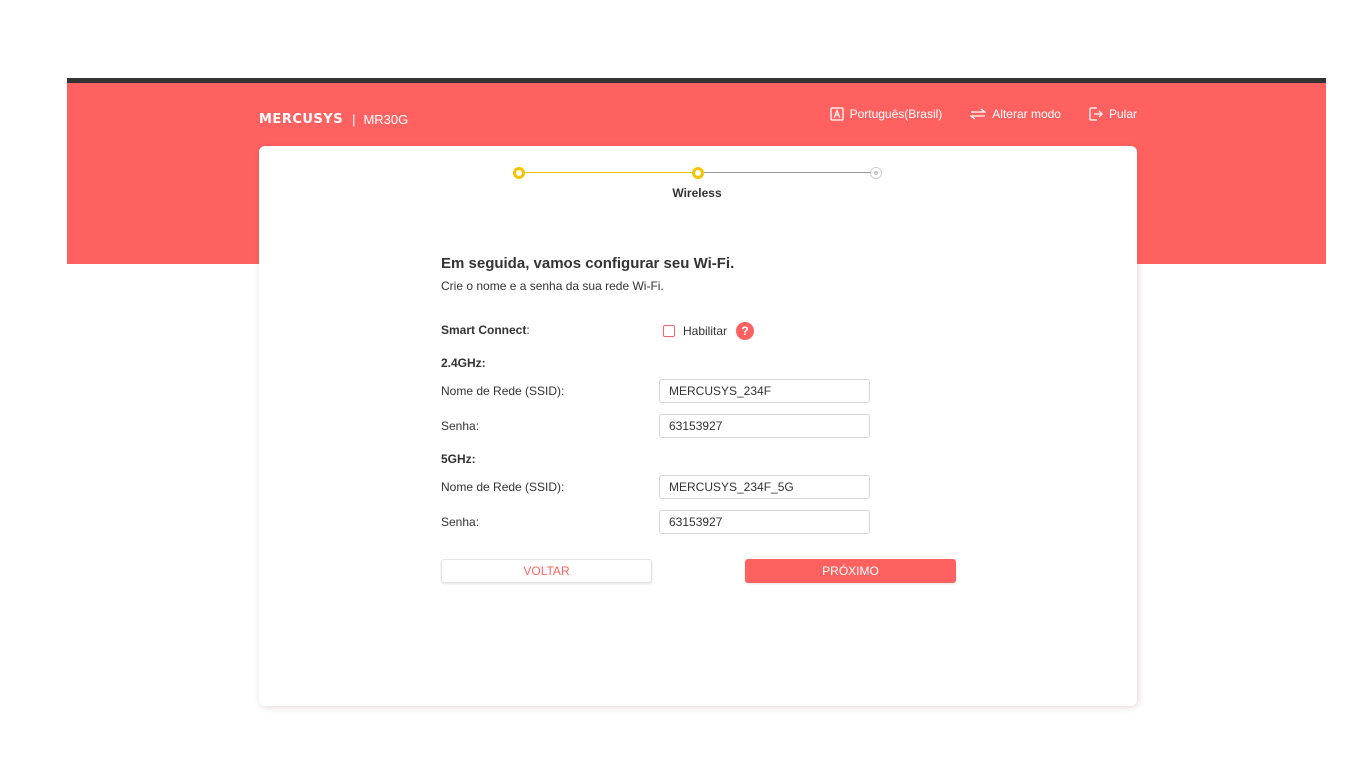 The image size is (1366, 768). I want to click on band-24-ssid-label: Nome de Rede (SSID):, so click(503, 391).